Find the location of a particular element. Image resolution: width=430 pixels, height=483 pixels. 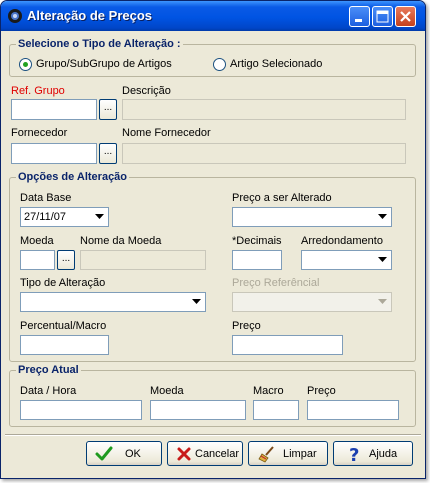

radio-grupo-subgrupo is located at coordinates (25, 64).